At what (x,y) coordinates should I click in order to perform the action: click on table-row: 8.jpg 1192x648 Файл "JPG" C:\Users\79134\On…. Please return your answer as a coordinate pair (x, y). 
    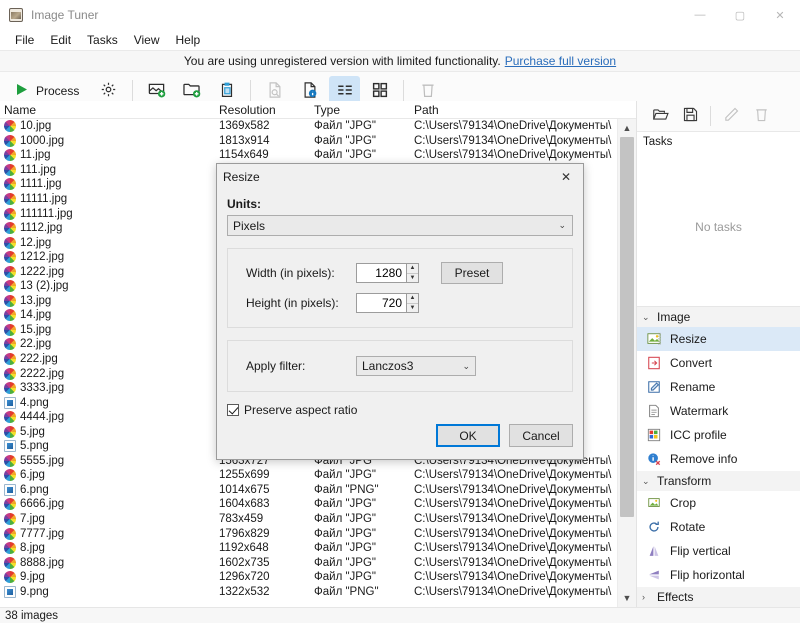
    Looking at the image, I should click on (308, 548).